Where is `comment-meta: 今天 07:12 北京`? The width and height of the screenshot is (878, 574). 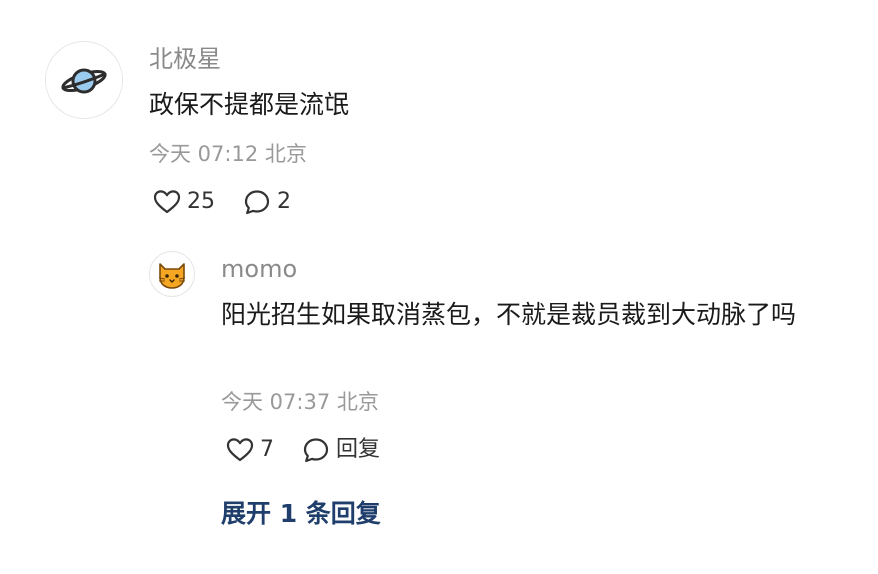 comment-meta: 今天 07:12 北京 is located at coordinates (228, 154).